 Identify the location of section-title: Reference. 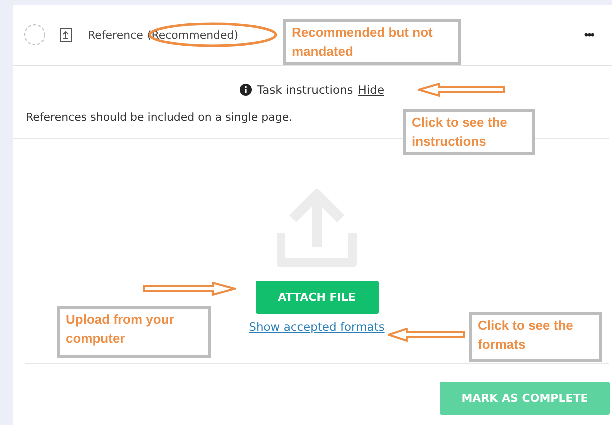
(116, 35).